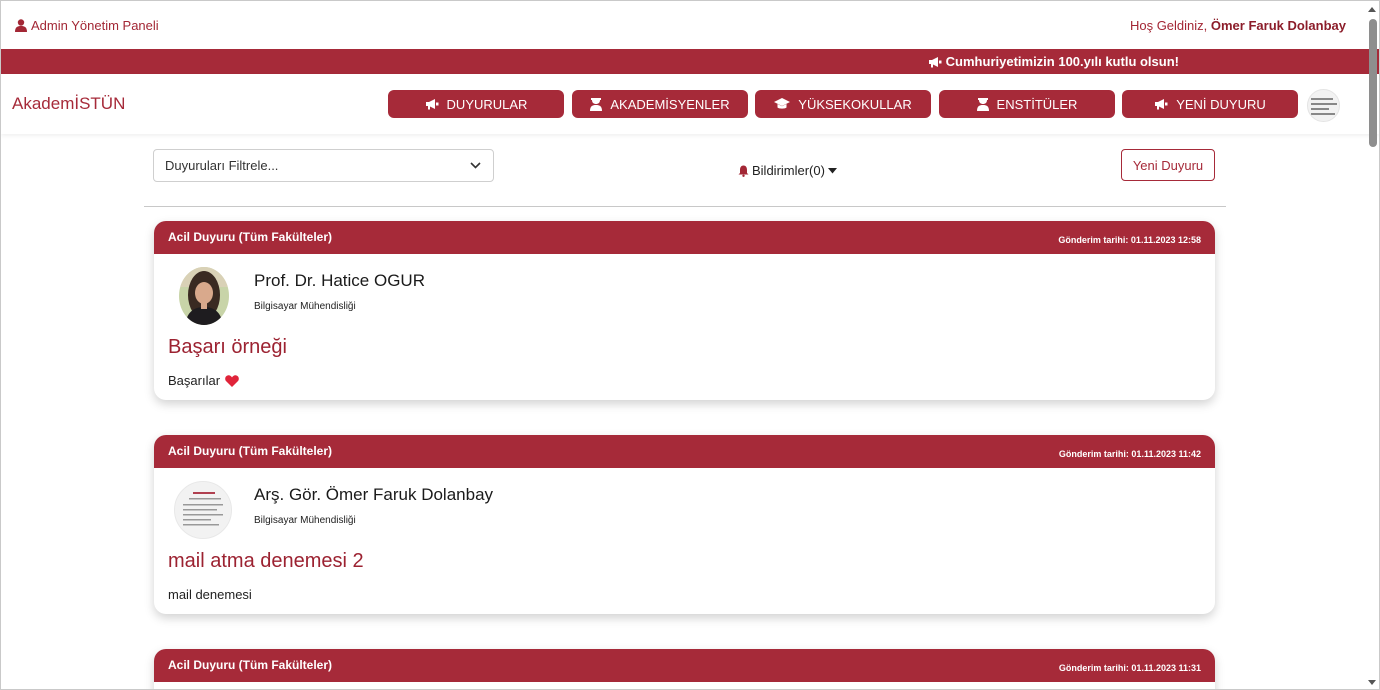  I want to click on ribbon-message: Cumhuriyetimizin 100.yılı kutlu olsun!, so click(1062, 61).